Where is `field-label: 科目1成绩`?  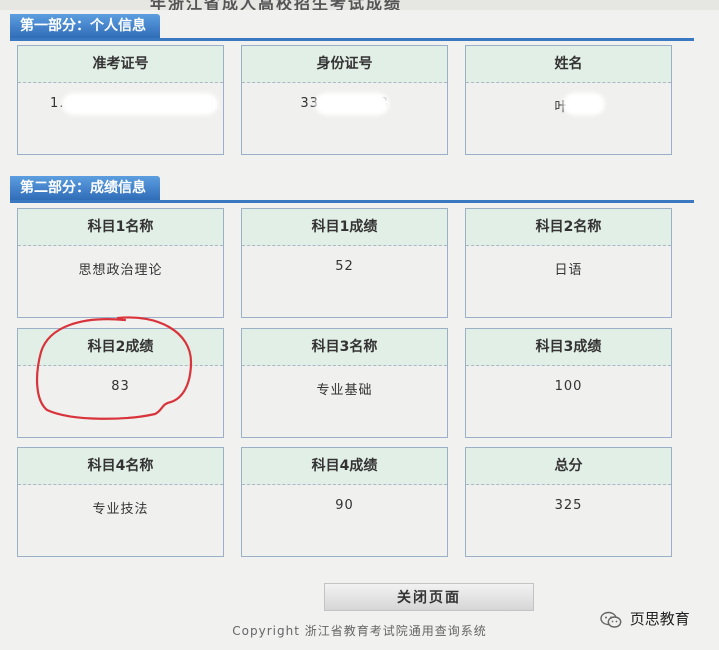
field-label: 科目1成绩 is located at coordinates (344, 227).